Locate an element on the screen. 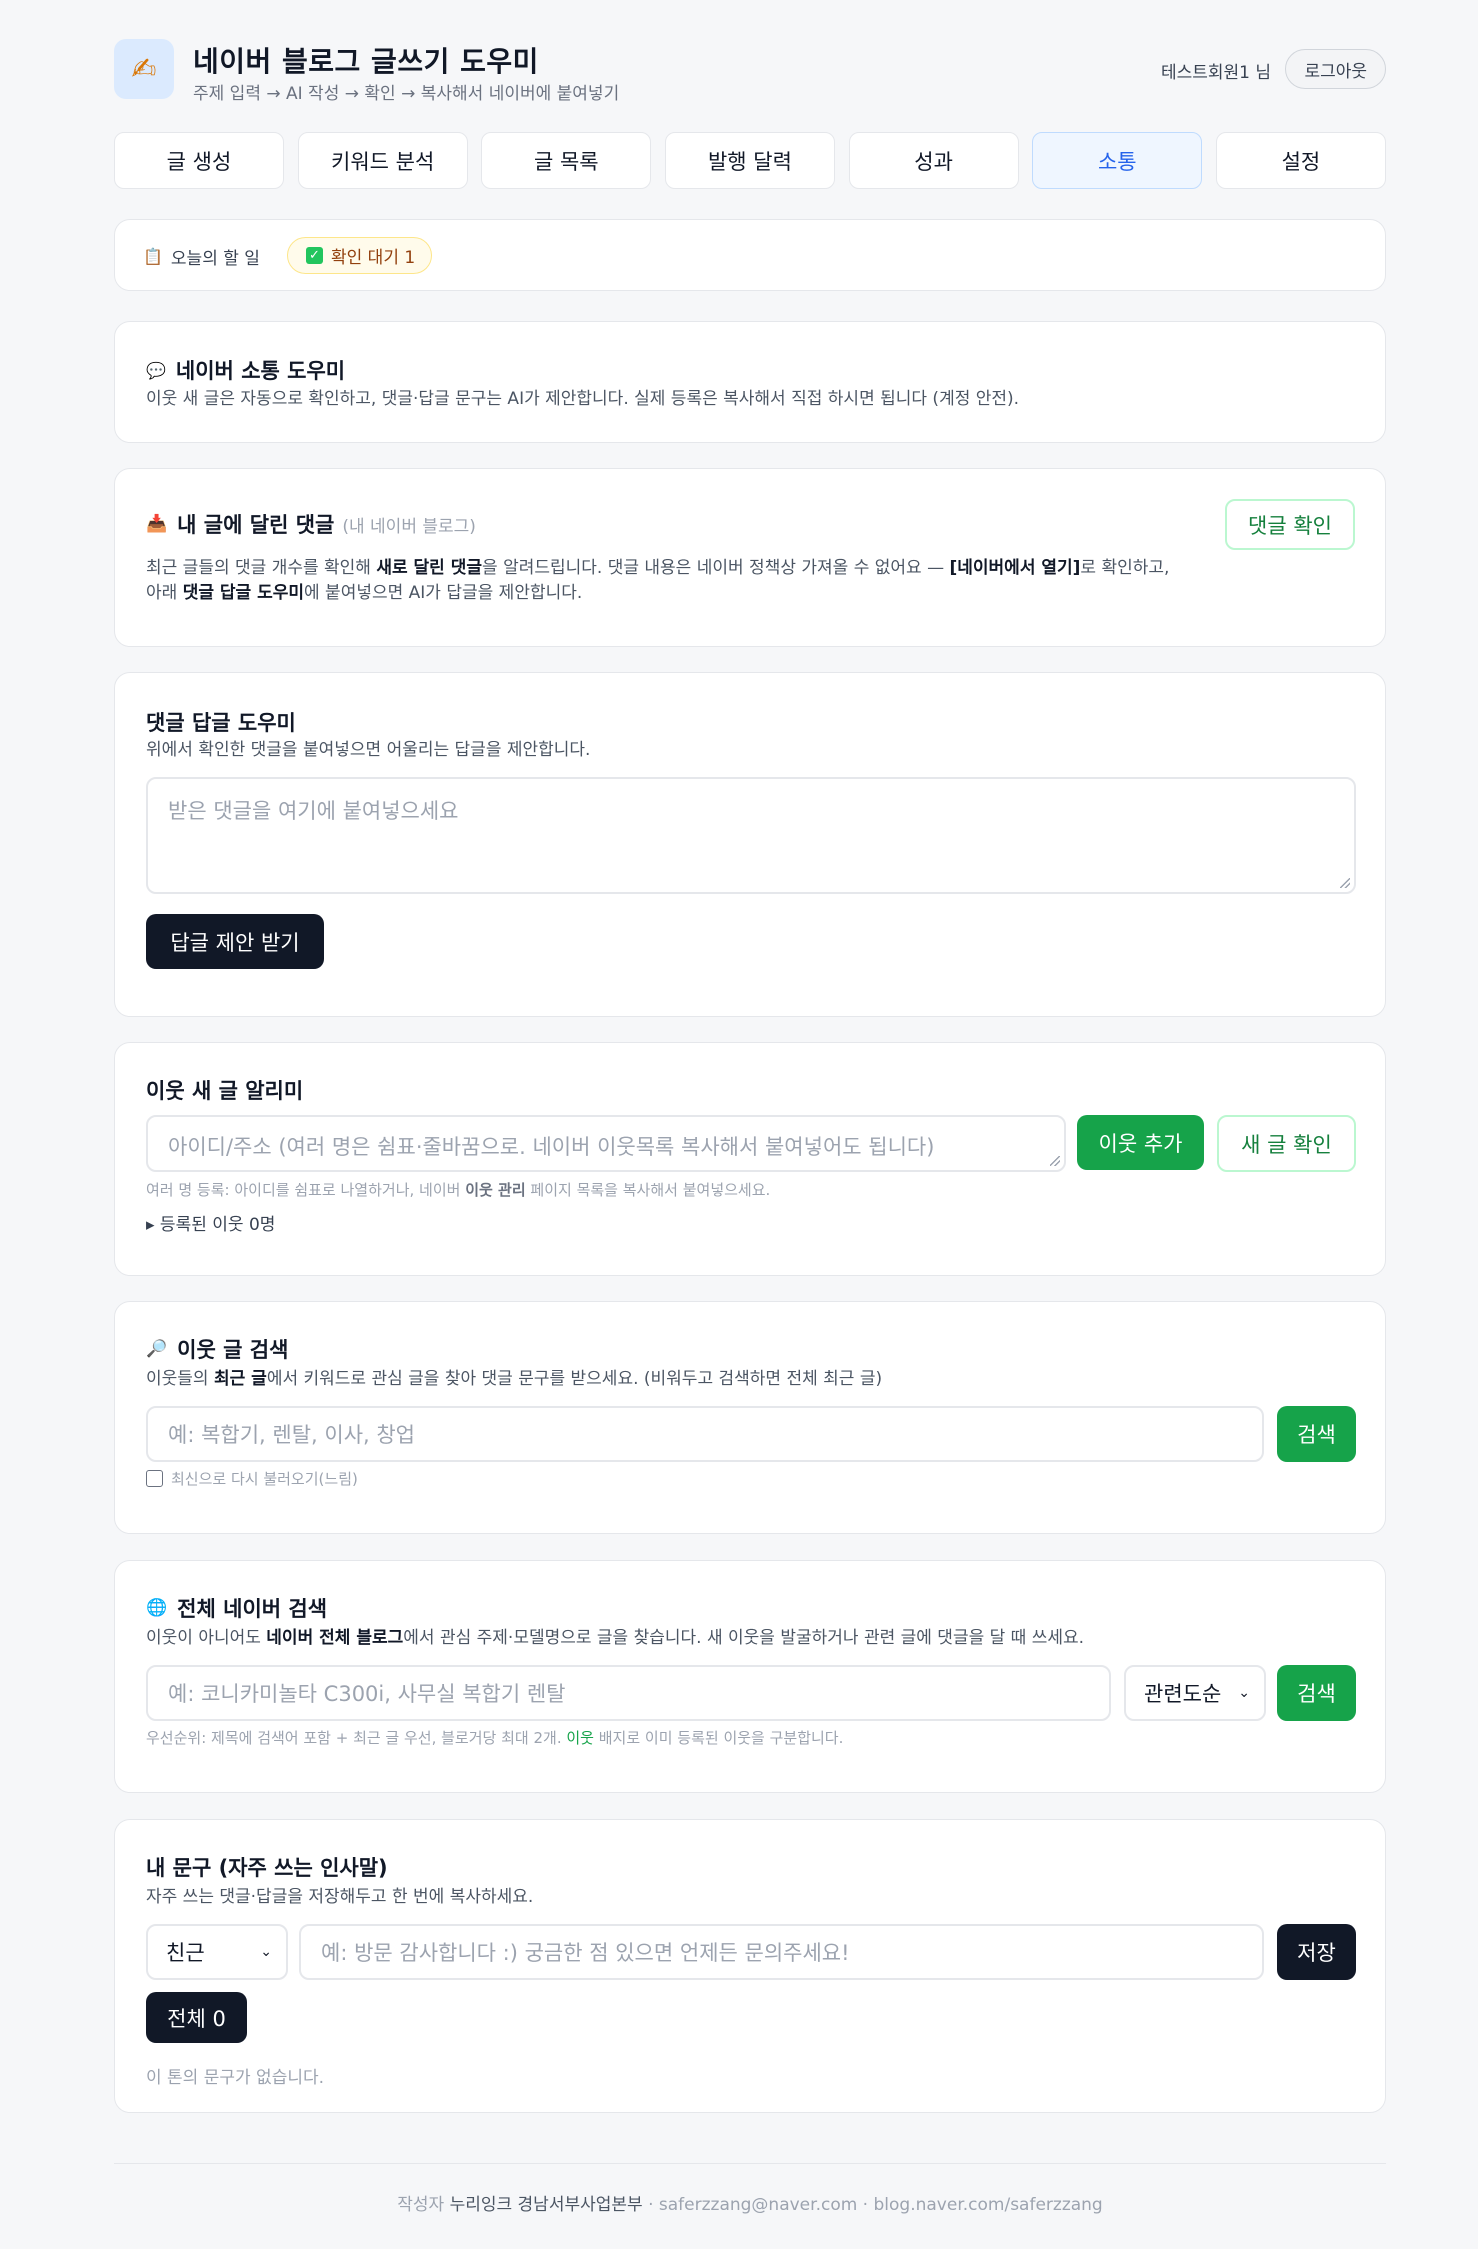  tab-keyword: 키워드 분석 is located at coordinates (382, 160).